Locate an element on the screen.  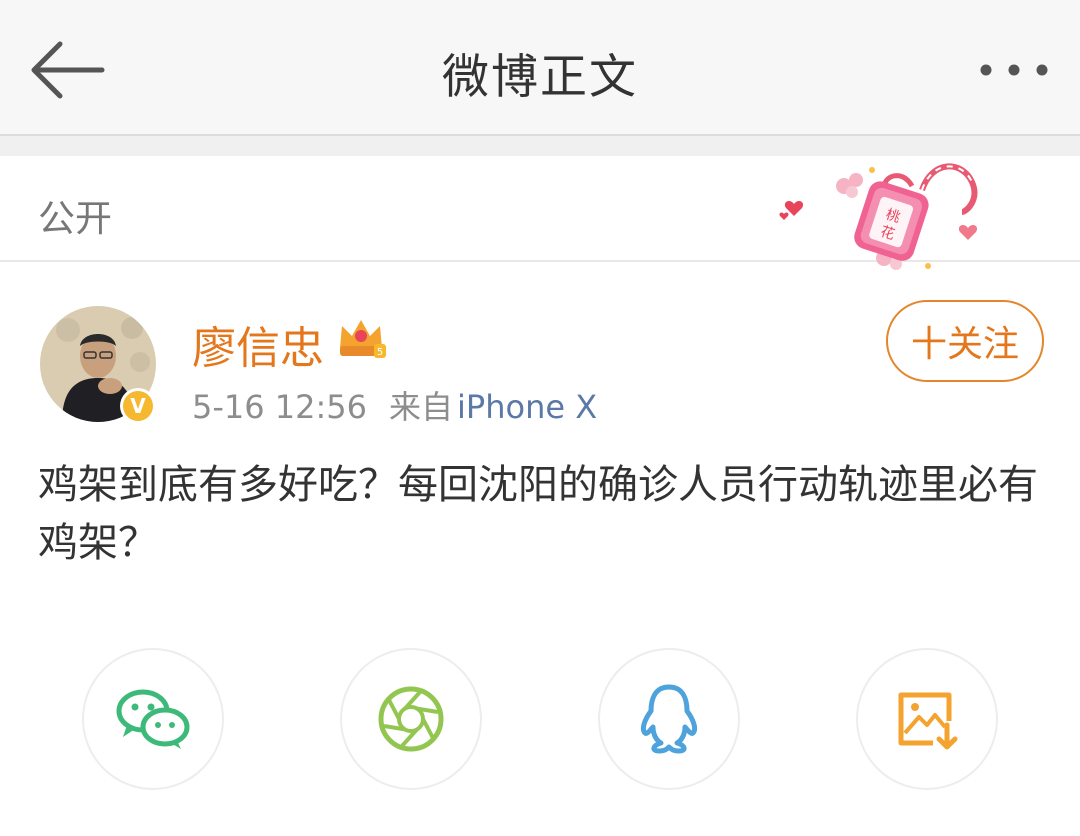
share-wechat-button is located at coordinates (153, 719).